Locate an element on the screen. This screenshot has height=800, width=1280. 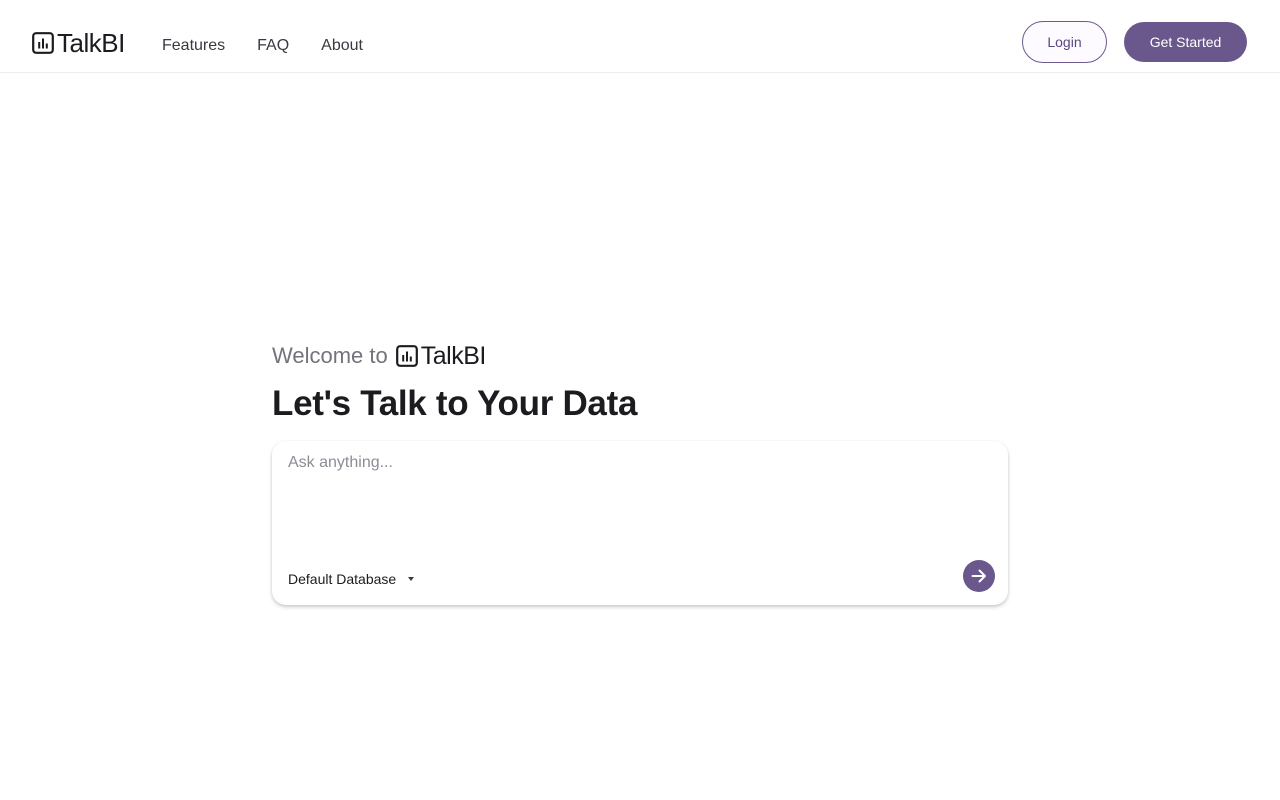
welcome-text: Welcome to is located at coordinates (330, 355).